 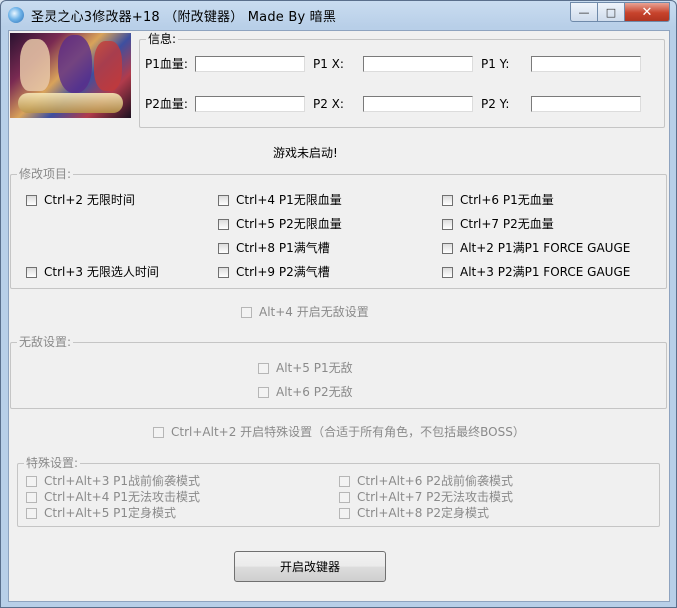 I want to click on modify-group-title: 修改项目:, so click(x=45, y=174).